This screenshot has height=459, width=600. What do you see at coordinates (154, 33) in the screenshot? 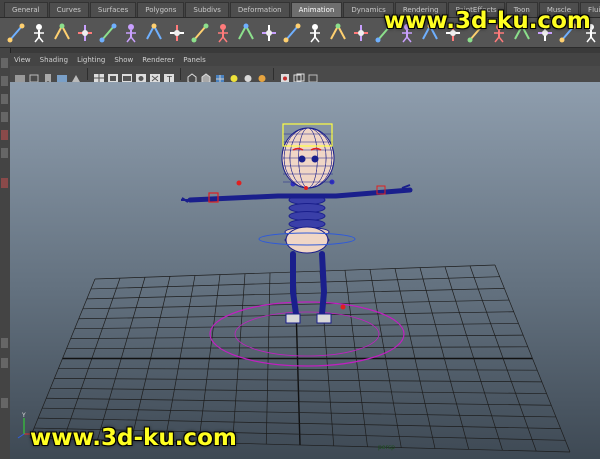
I see `paint-weights-icon` at bounding box center [154, 33].